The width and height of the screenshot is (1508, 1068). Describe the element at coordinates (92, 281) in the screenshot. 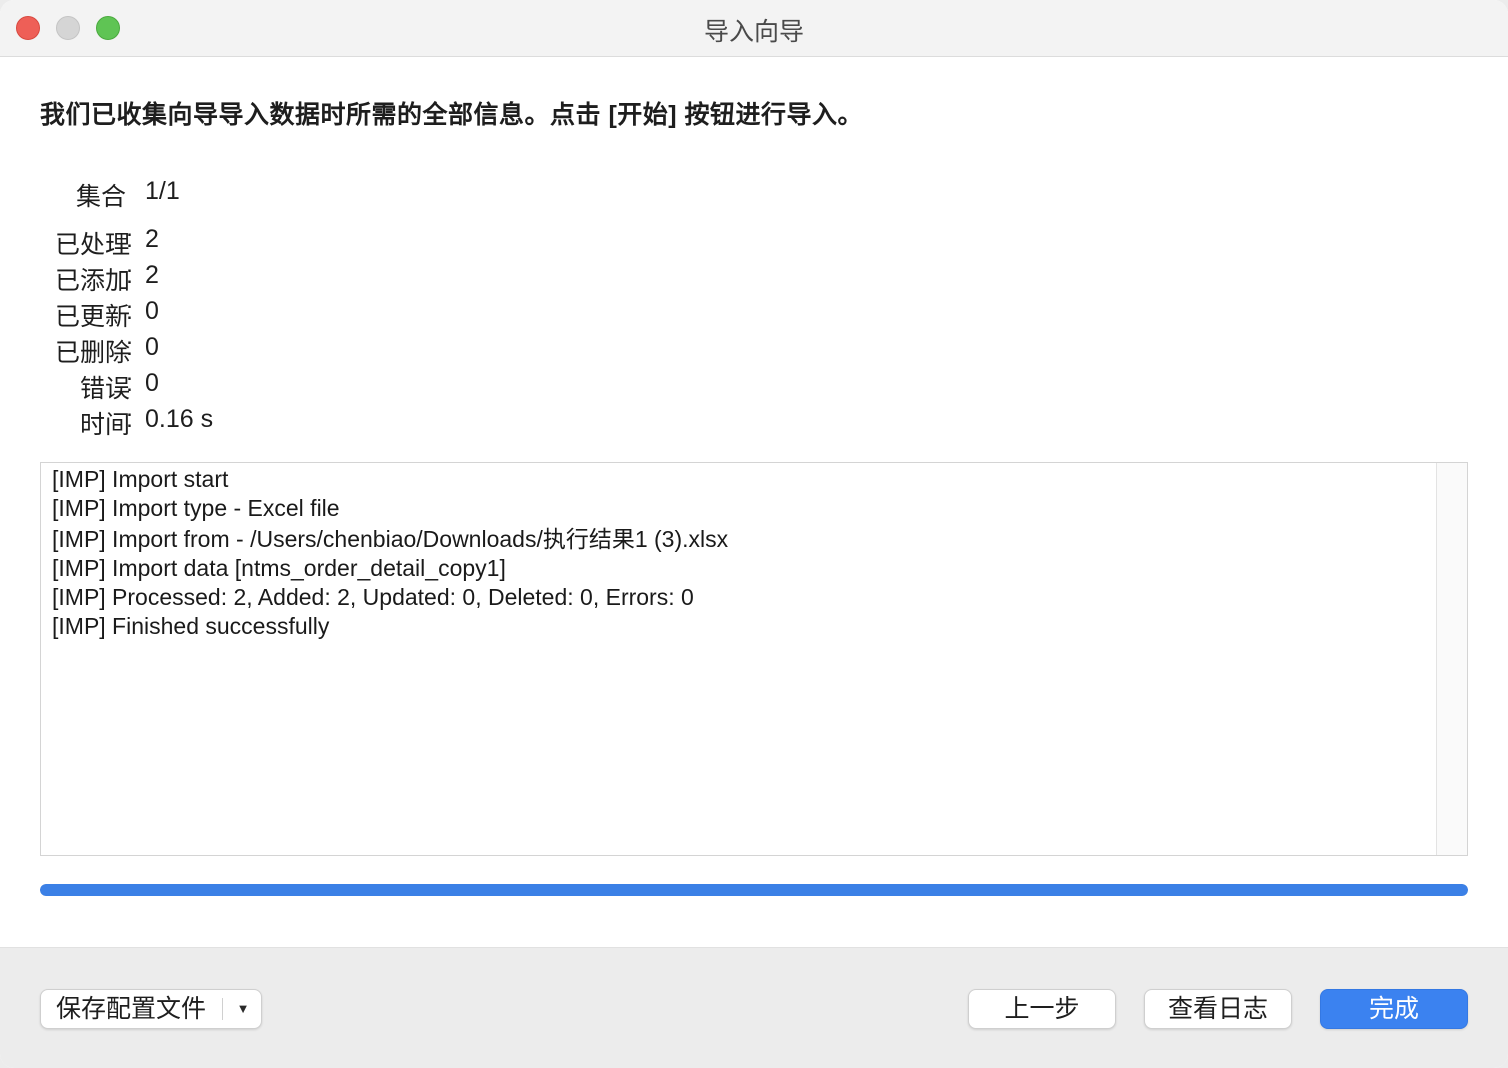

I see `stat-label: 已添加` at that location.